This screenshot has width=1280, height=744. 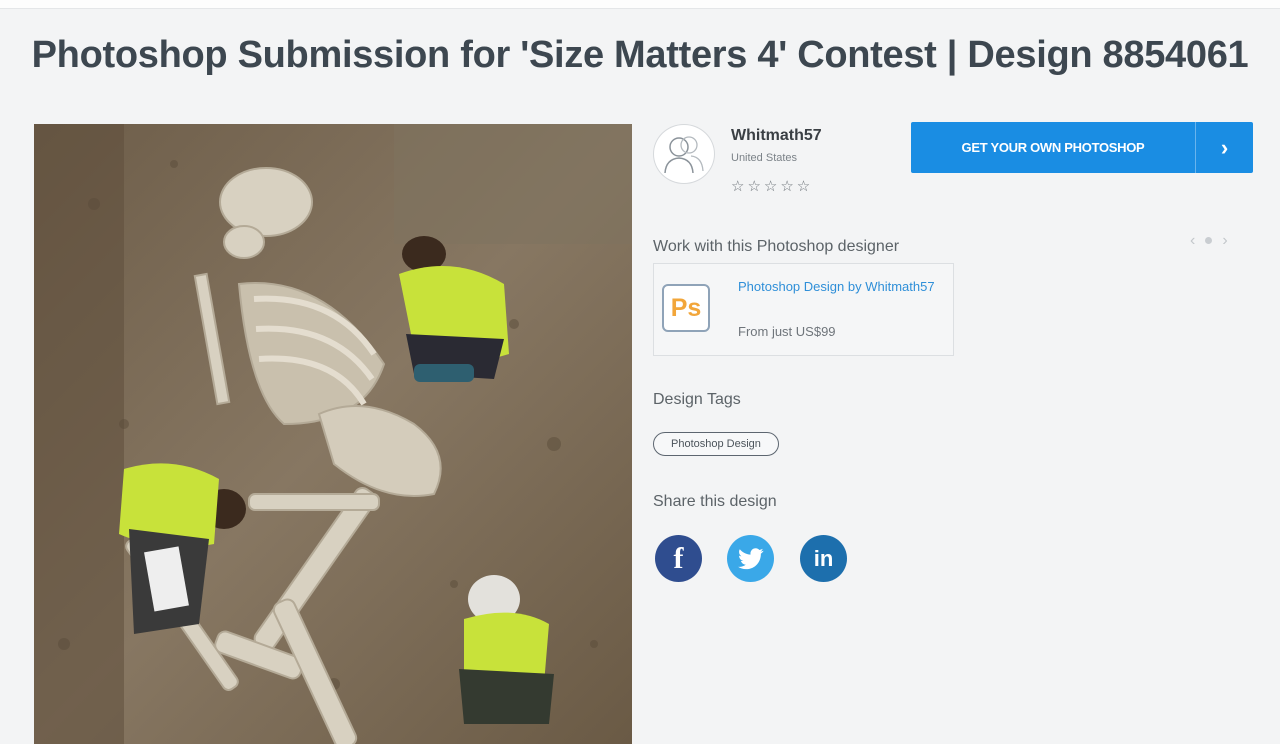 I want to click on design-tags-heading: Design Tags, so click(x=697, y=399).